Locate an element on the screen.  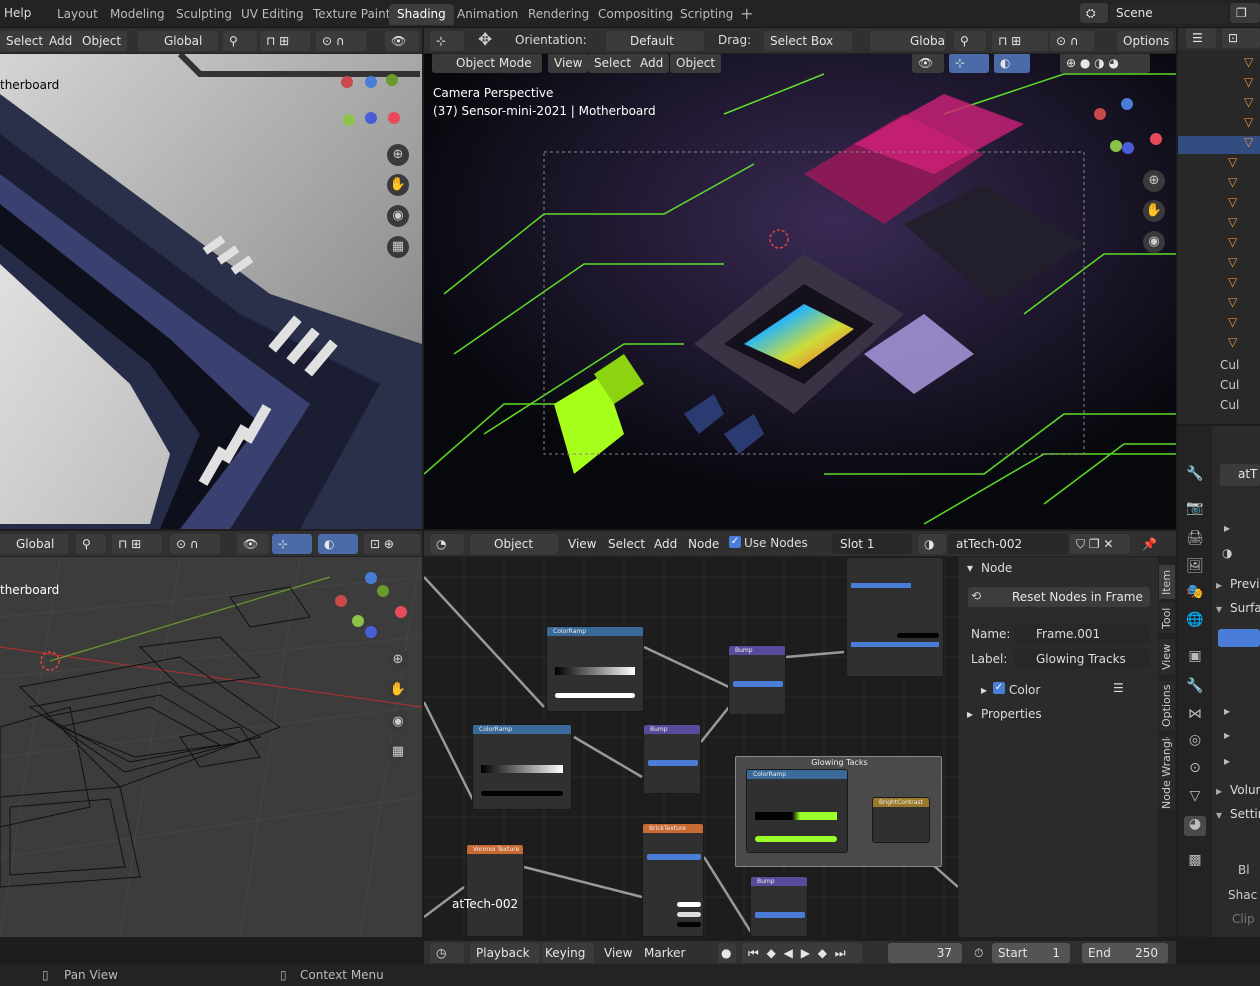
properties-tab-icon: 🎭 is located at coordinates (1195, 594).